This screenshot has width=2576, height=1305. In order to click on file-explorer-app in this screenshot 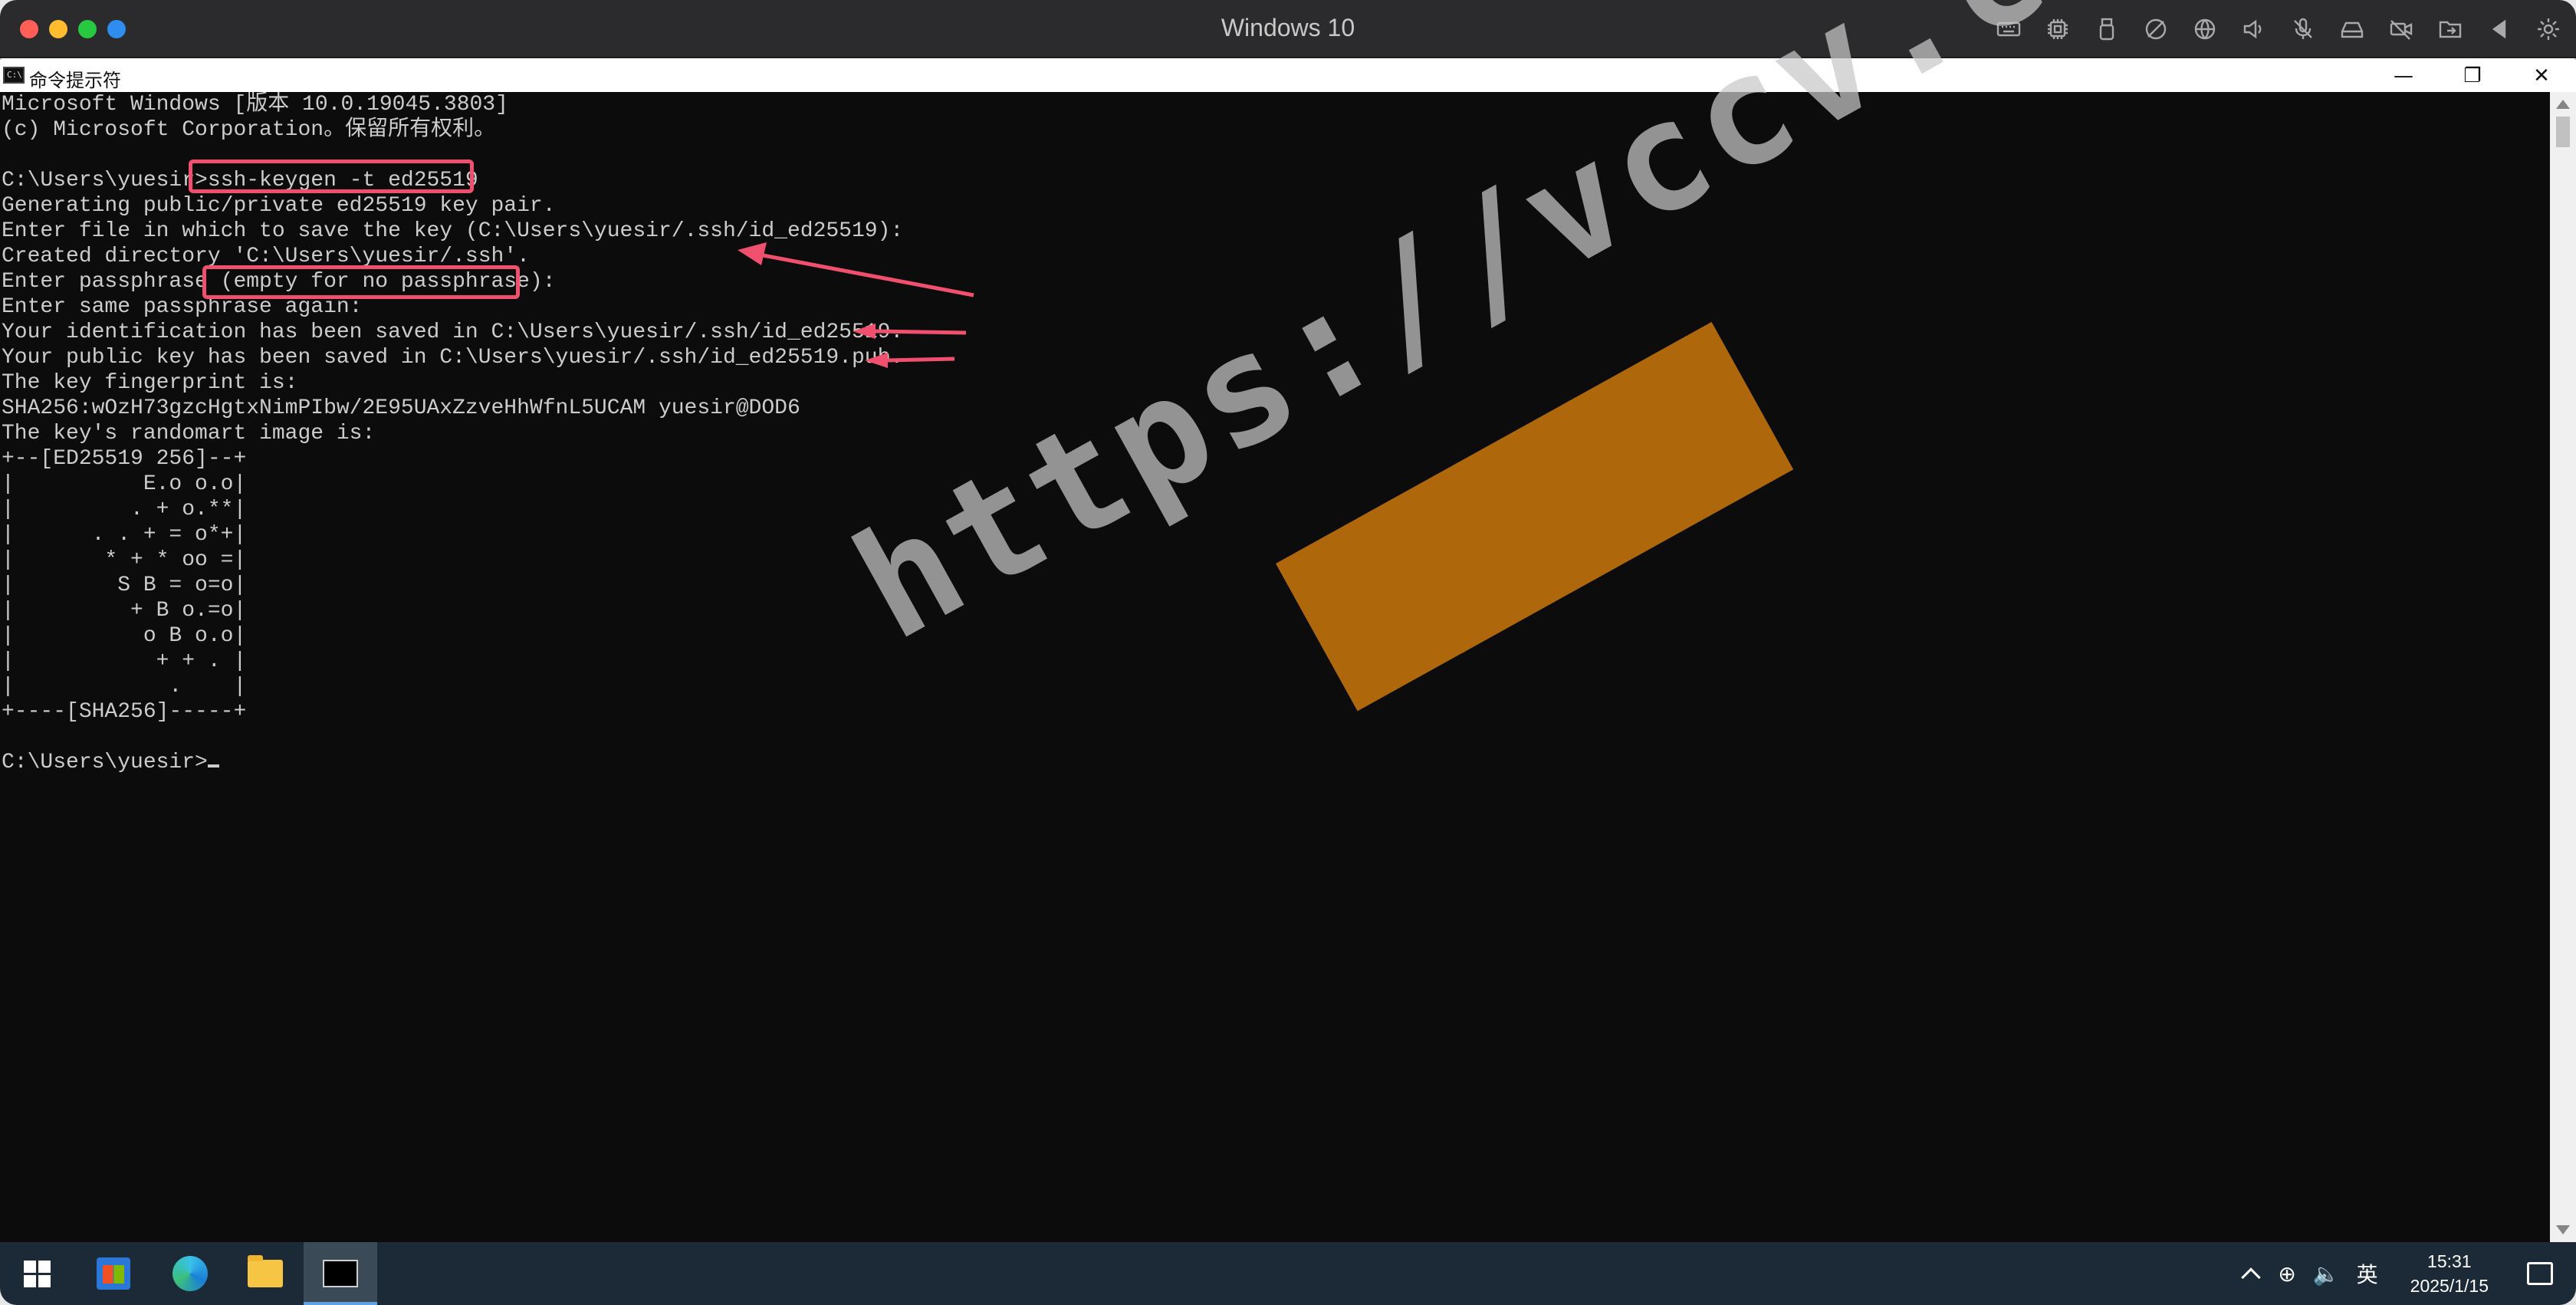, I will do `click(265, 1273)`.